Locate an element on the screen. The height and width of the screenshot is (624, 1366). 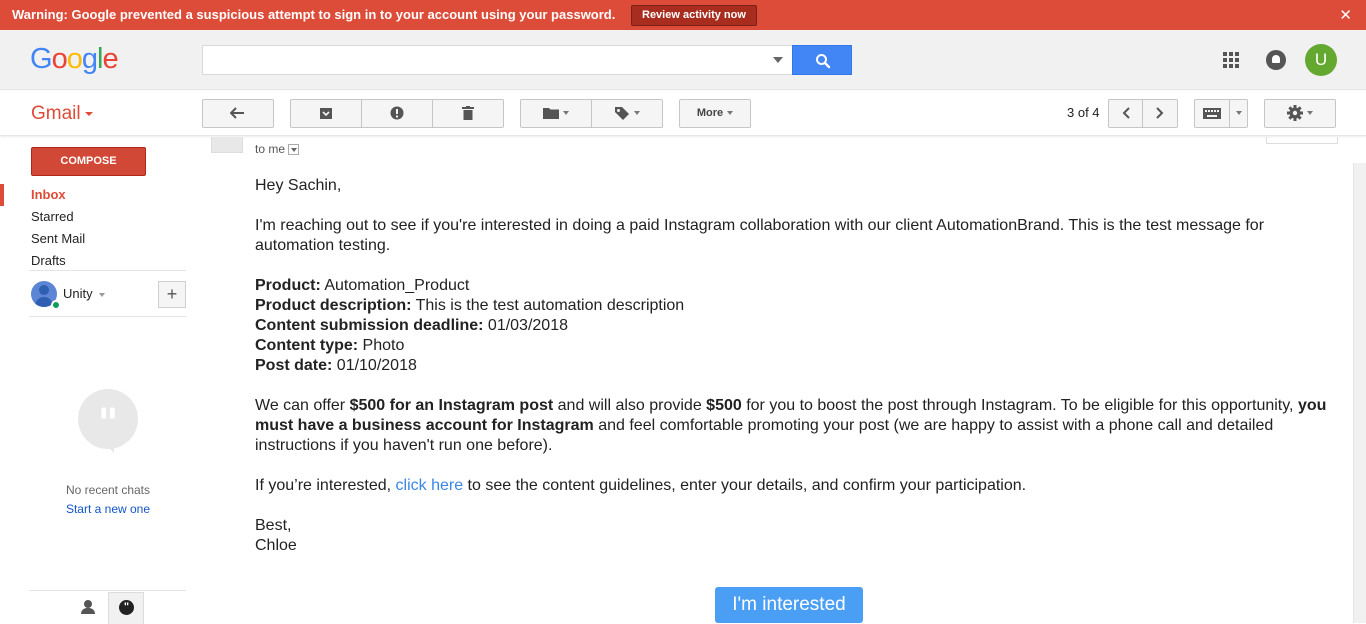
search-button is located at coordinates (822, 60).